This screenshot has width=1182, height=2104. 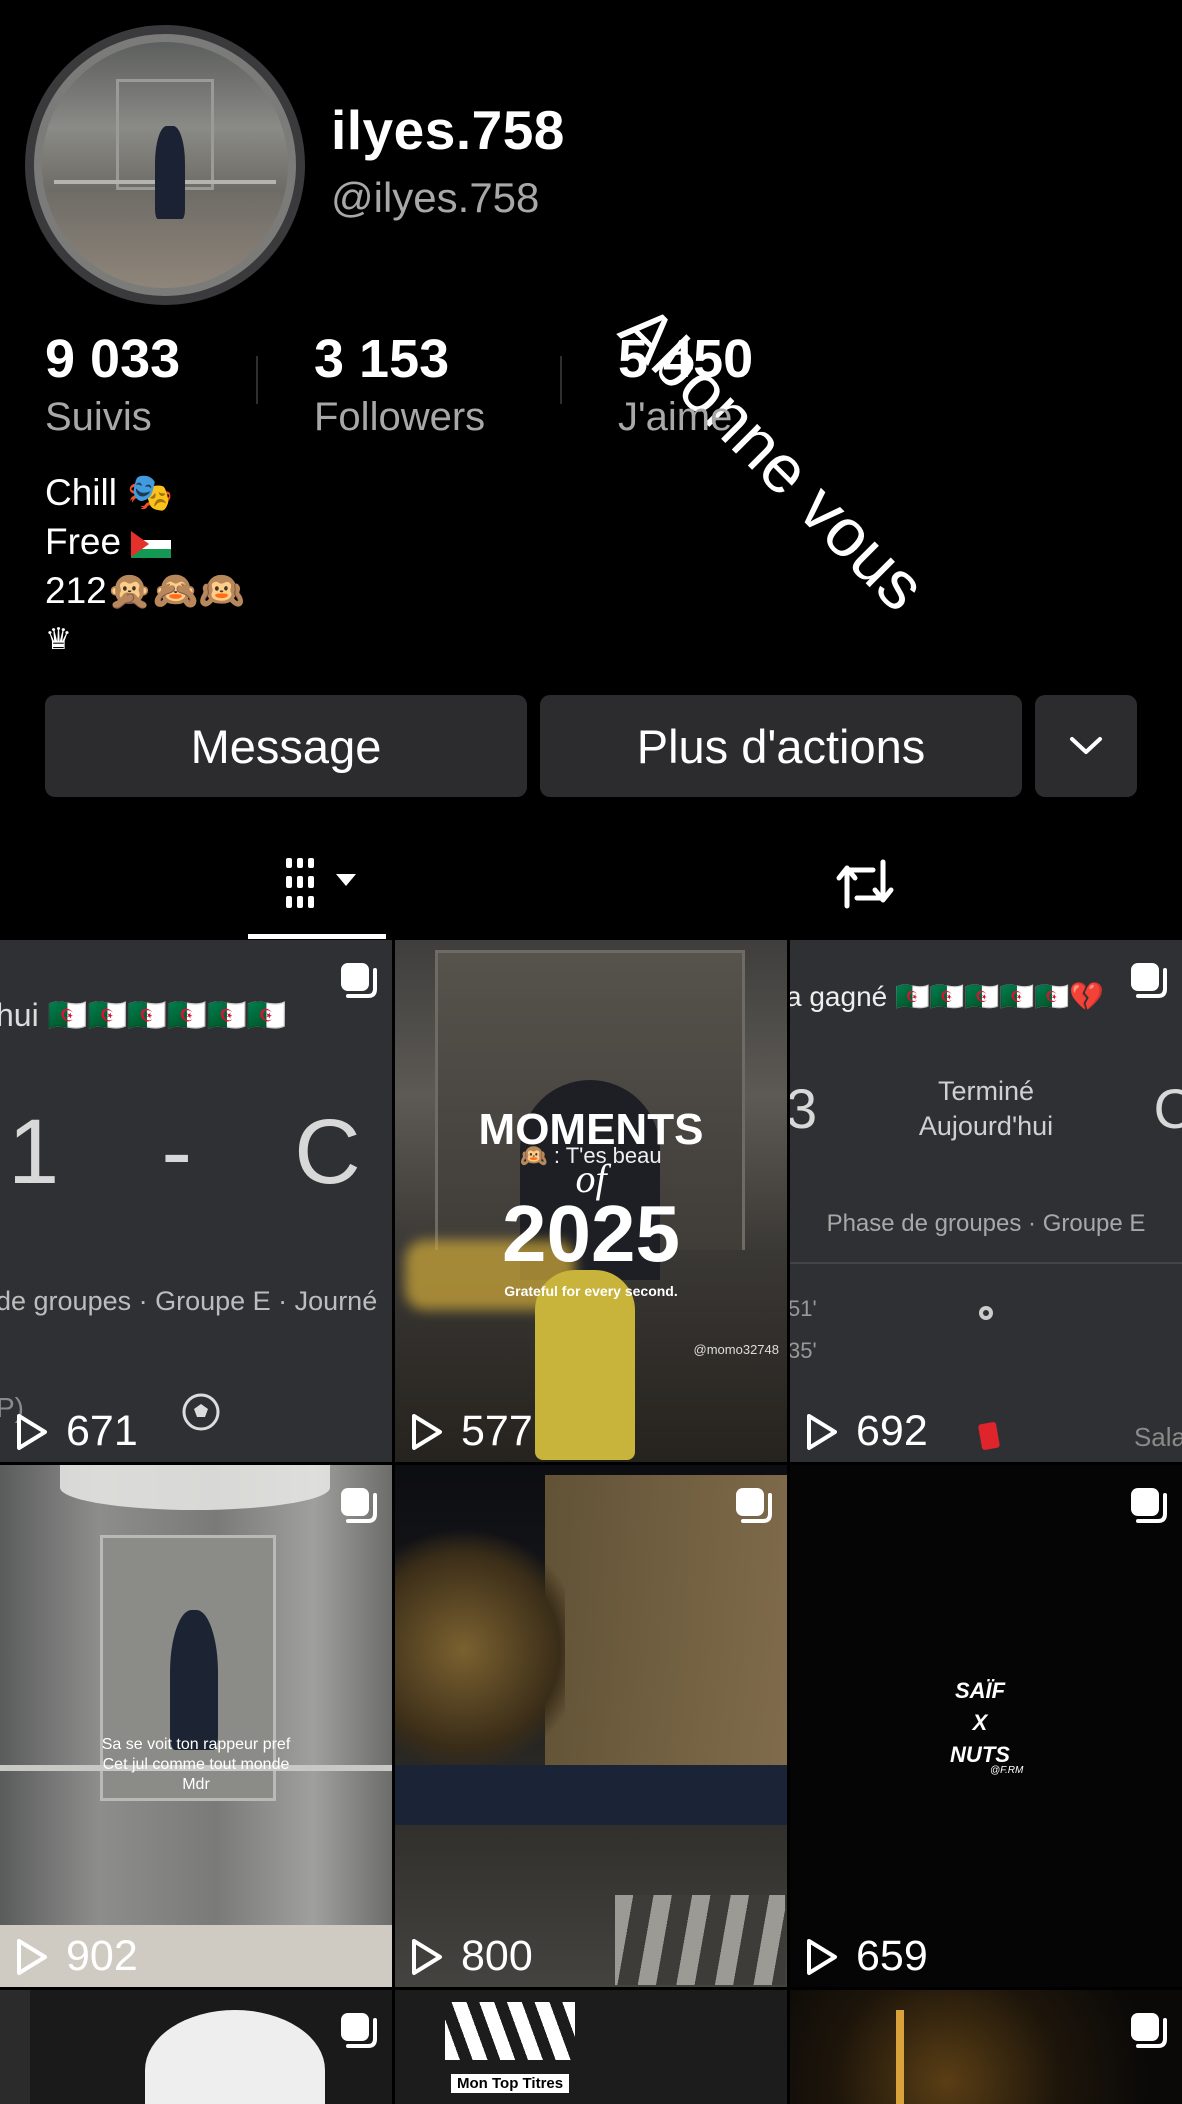 What do you see at coordinates (986, 1313) in the screenshot?
I see `settings-icon` at bounding box center [986, 1313].